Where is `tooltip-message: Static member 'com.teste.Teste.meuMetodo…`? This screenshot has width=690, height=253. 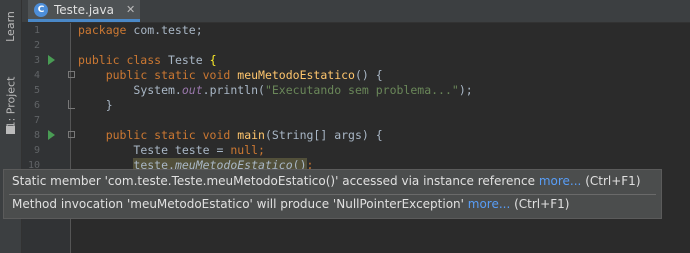 tooltip-message: Static member 'com.teste.Teste.meuMetodo… is located at coordinates (275, 181).